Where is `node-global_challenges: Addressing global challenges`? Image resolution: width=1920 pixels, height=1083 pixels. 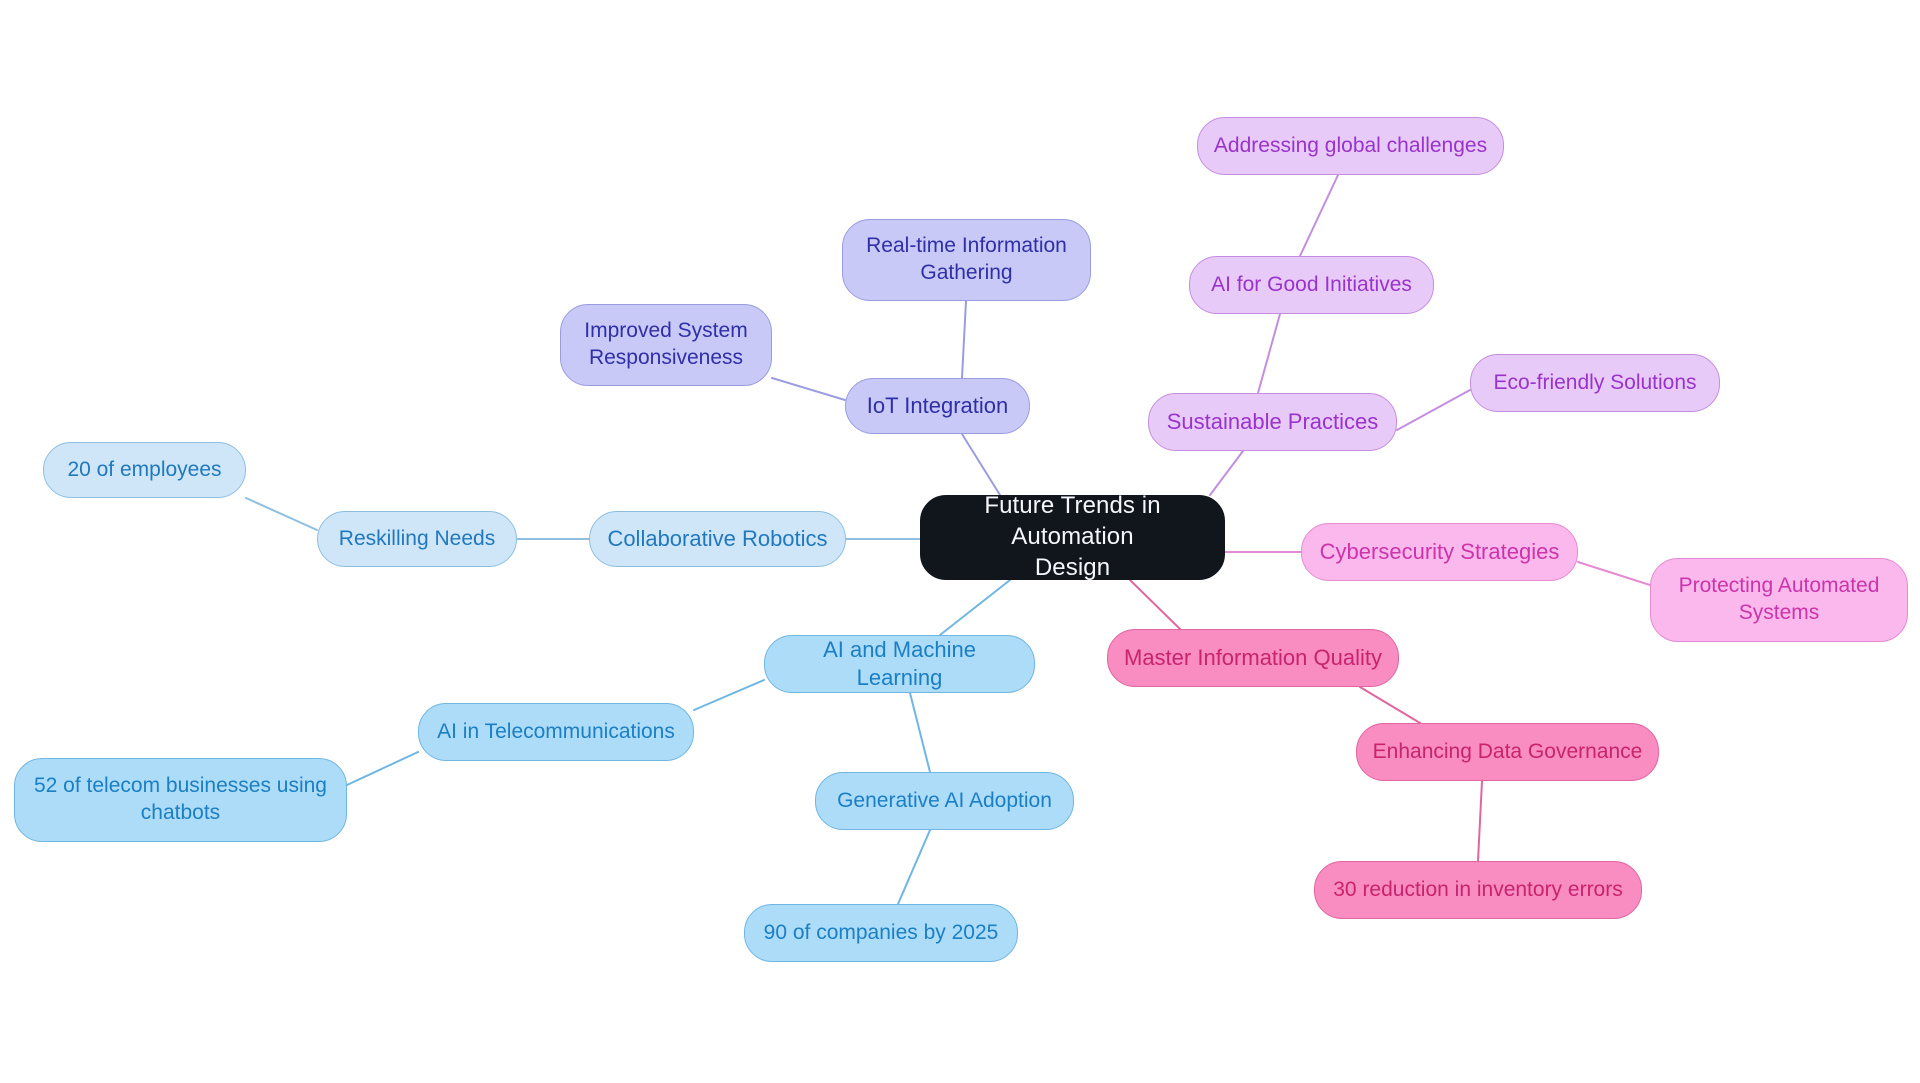
node-global_challenges: Addressing global challenges is located at coordinates (1350, 146).